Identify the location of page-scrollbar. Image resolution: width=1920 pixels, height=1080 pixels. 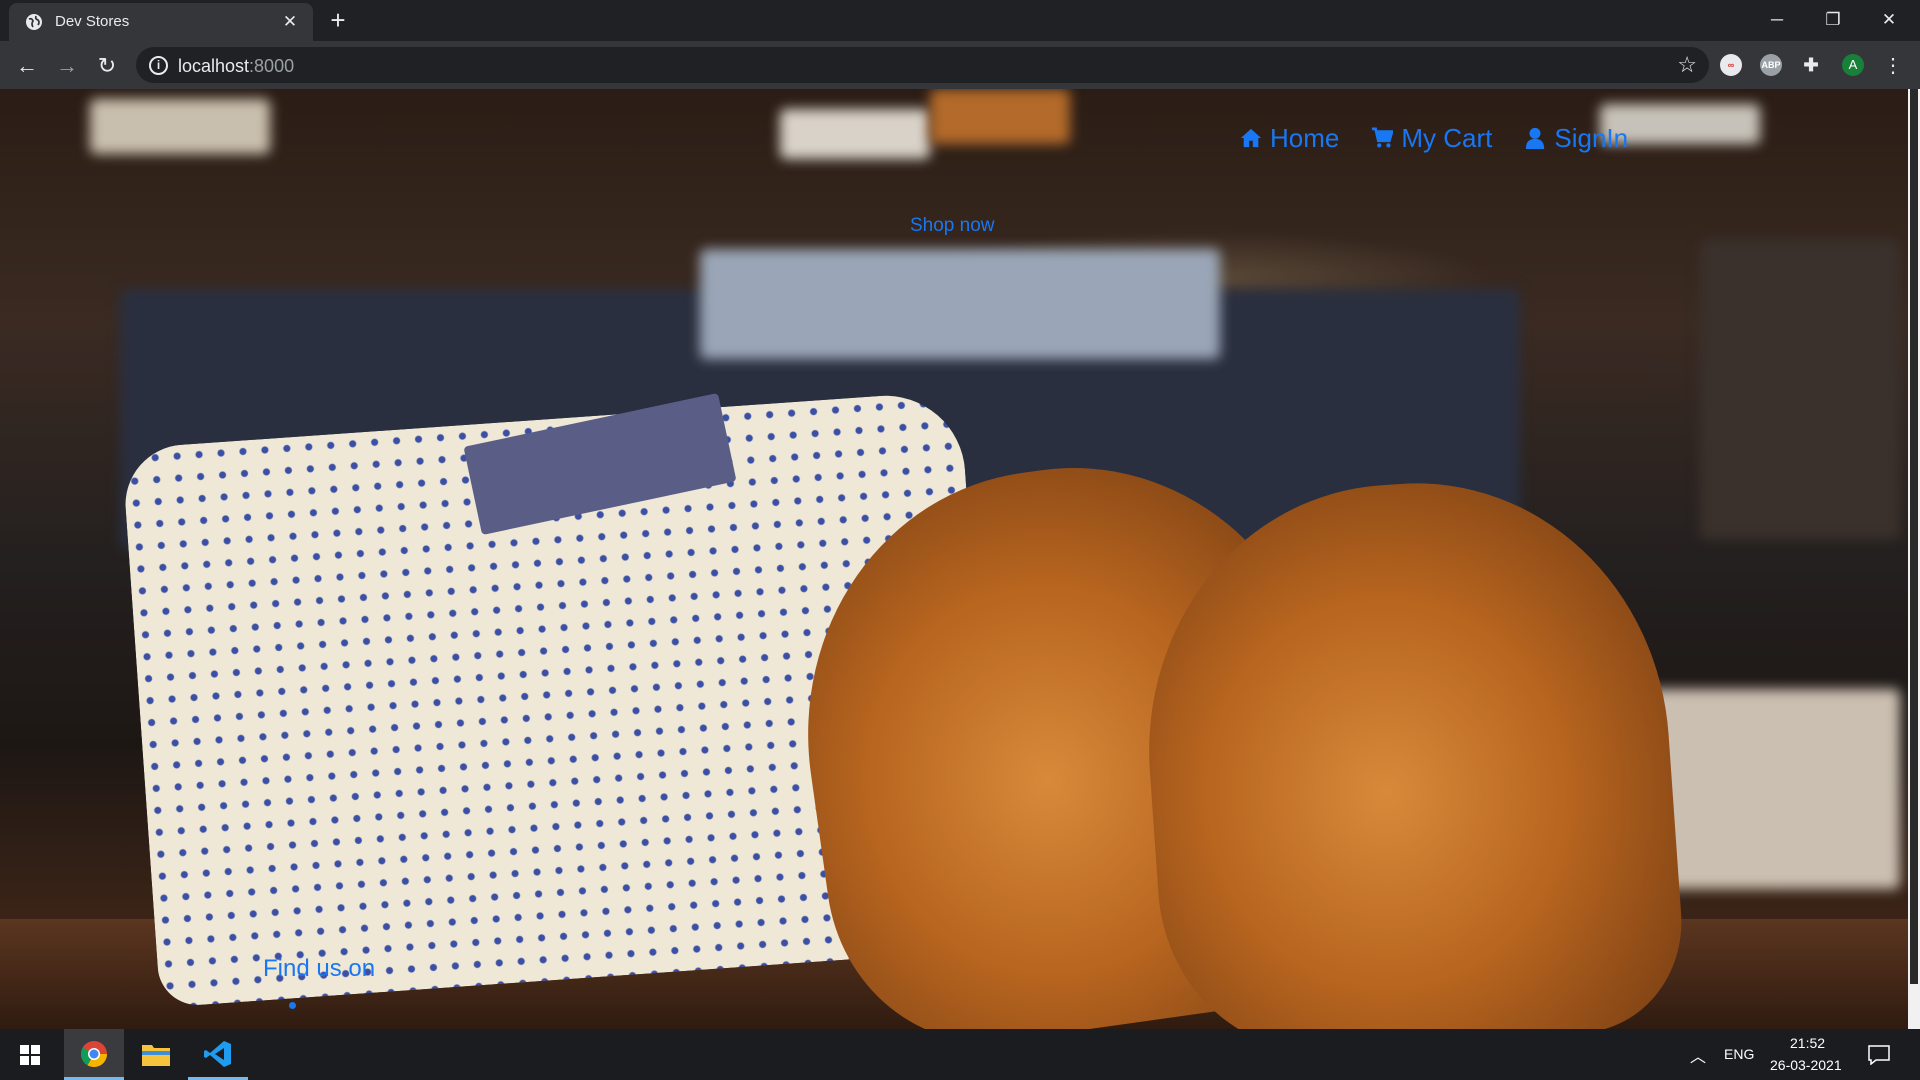
(1914, 559).